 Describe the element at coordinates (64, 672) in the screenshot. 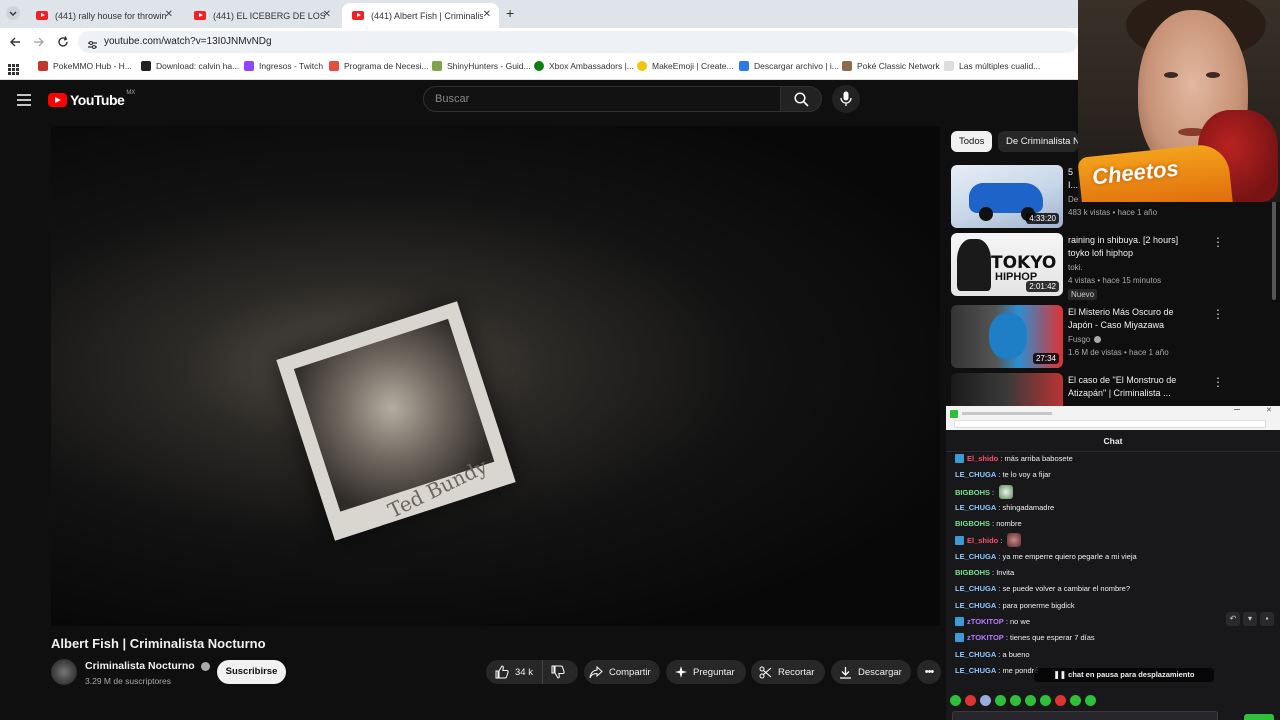

I see `channel-avatar` at that location.